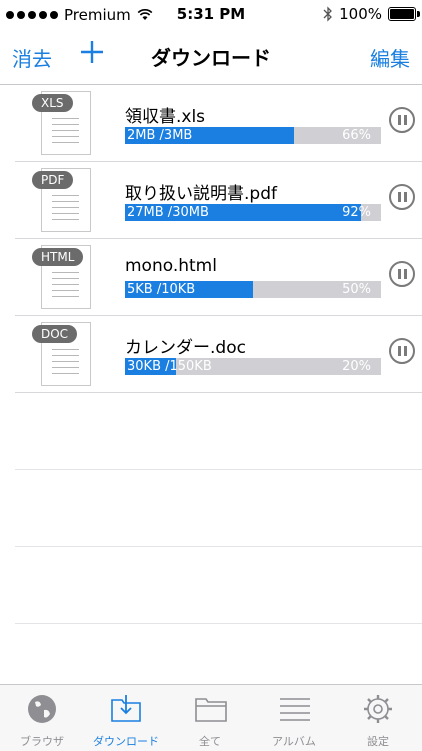  Describe the element at coordinates (211, 15) in the screenshot. I see `status-bar: Premium 5:31 PM 100%` at that location.